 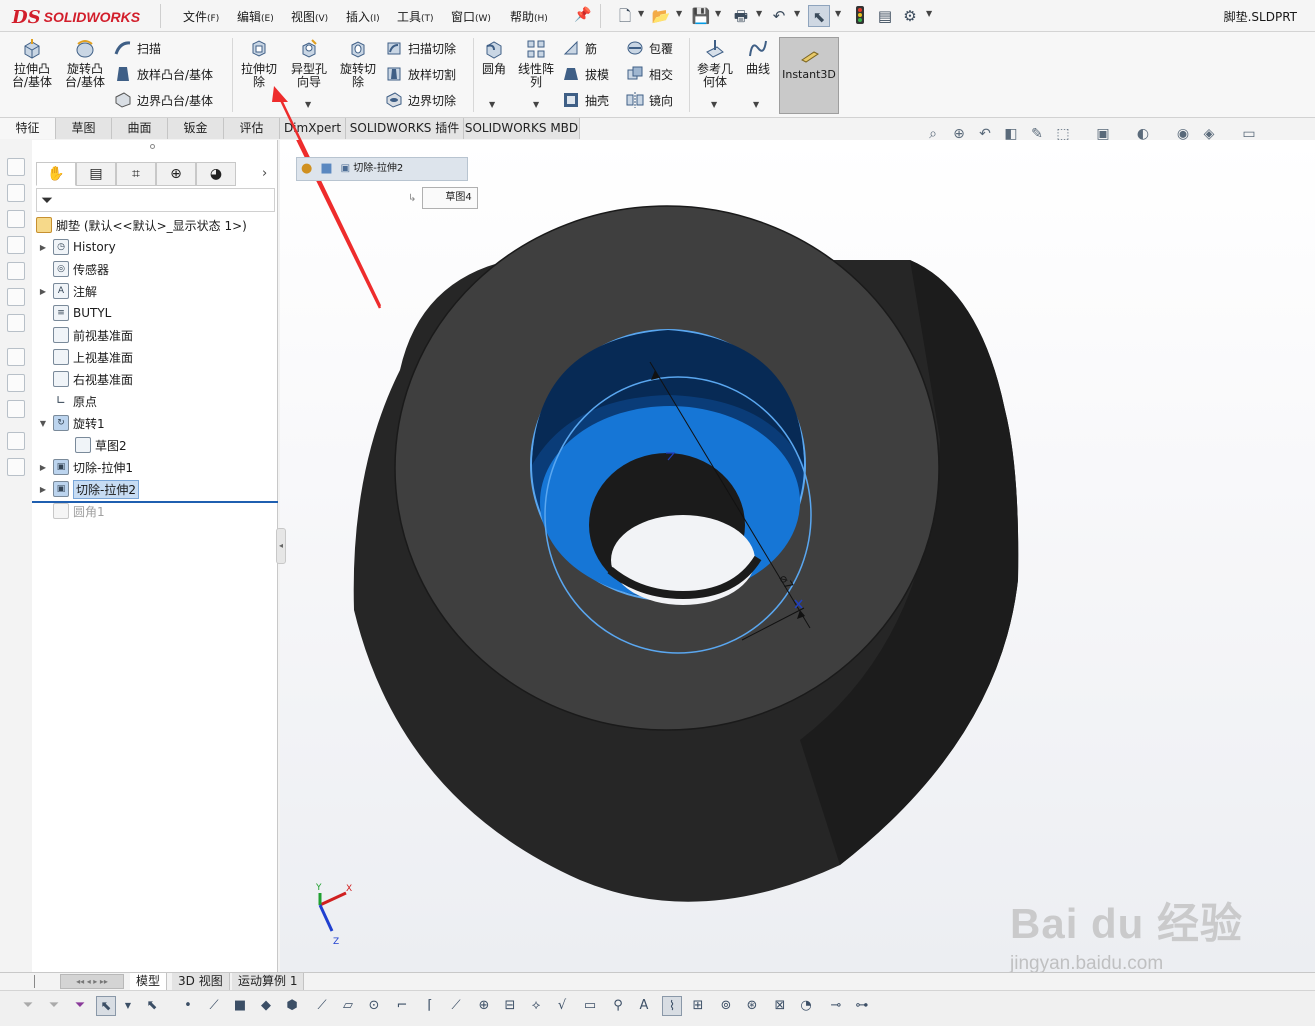 What do you see at coordinates (372, 169) in the screenshot?
I see `feature-breadcrumb: ▣ 切除-拉伸2` at bounding box center [372, 169].